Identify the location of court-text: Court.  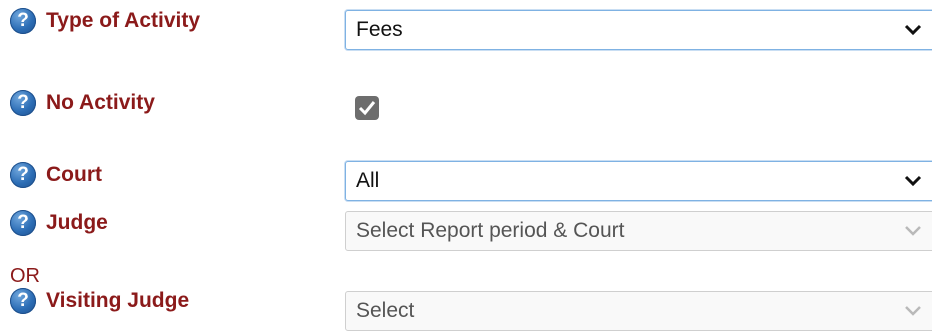
(74, 174).